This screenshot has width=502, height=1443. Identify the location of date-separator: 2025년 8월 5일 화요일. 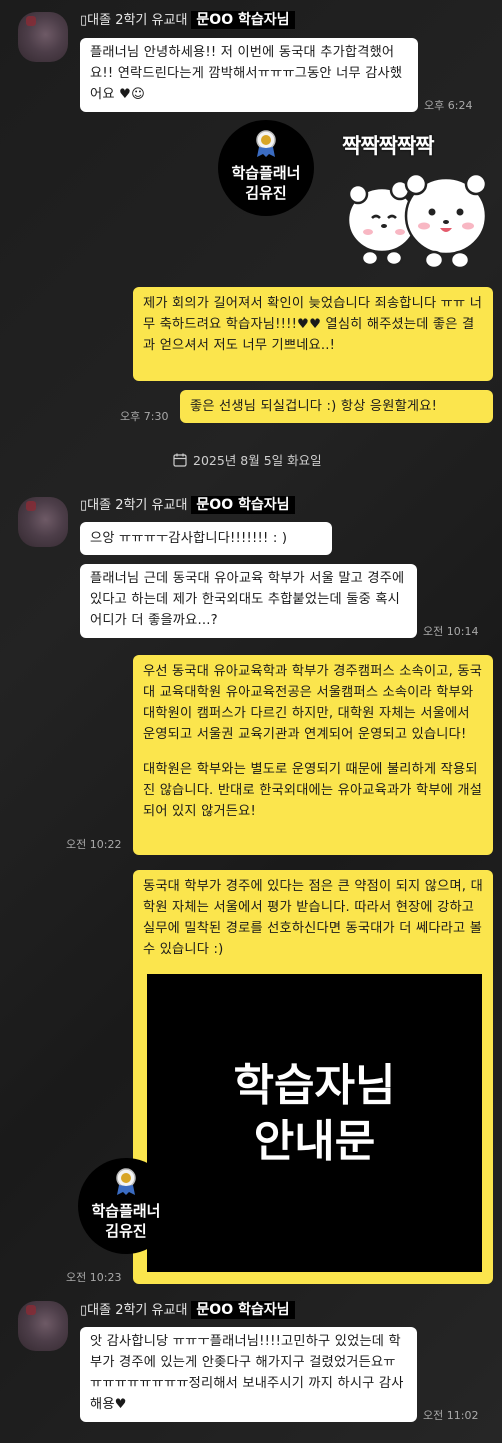
(247, 459).